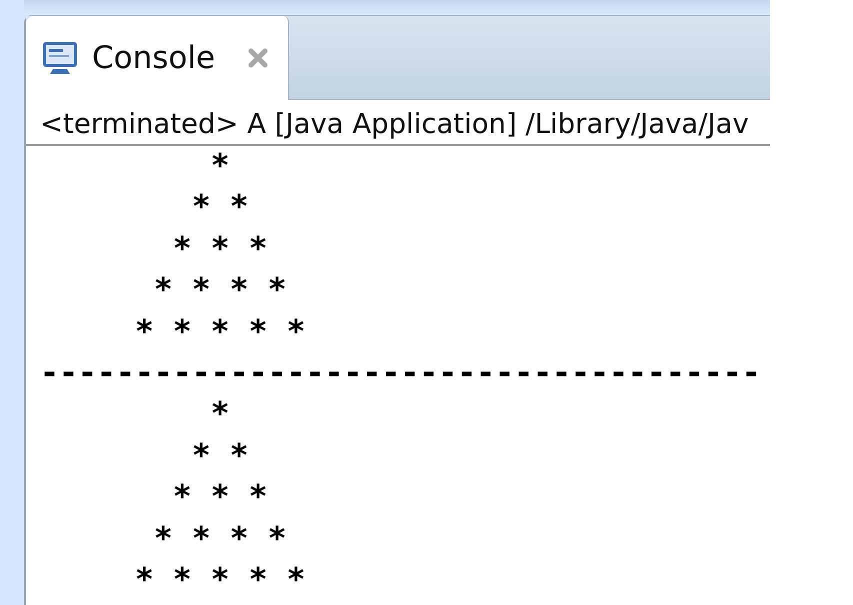 The width and height of the screenshot is (853, 605). I want to click on console-tab: Console, so click(157, 58).